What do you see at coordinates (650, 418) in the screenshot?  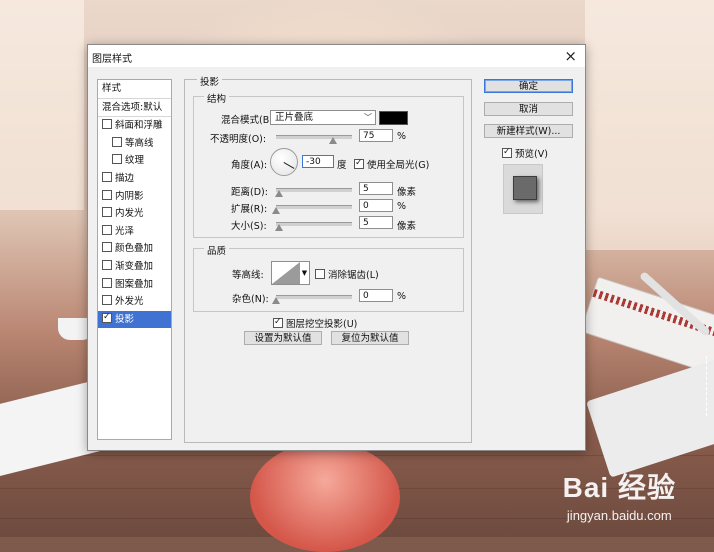 I see `laptop-image` at bounding box center [650, 418].